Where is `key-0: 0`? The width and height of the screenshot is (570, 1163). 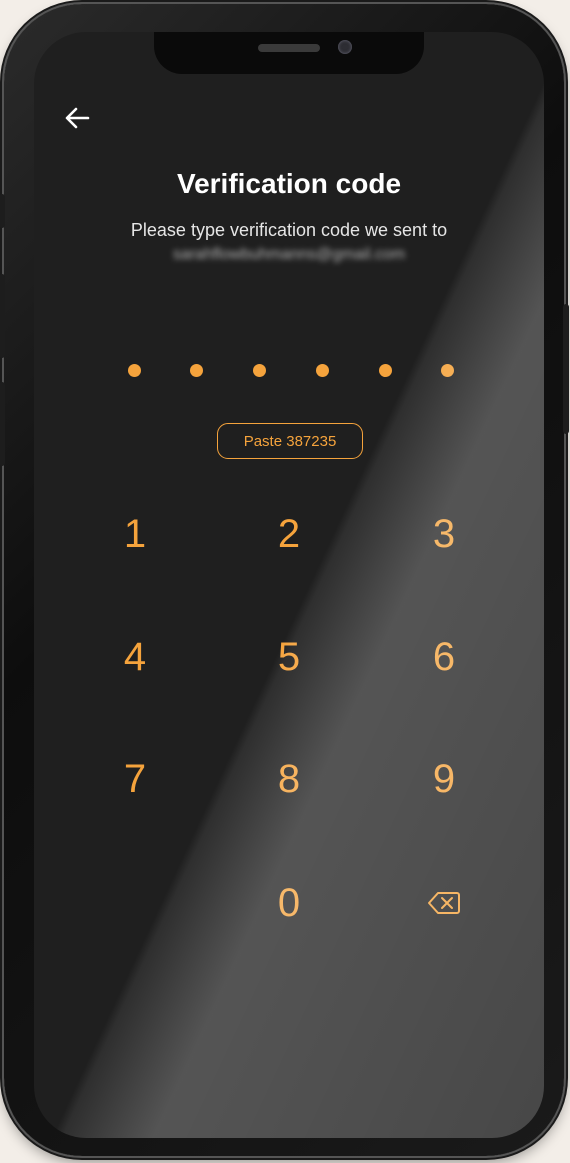
key-0: 0 is located at coordinates (289, 903).